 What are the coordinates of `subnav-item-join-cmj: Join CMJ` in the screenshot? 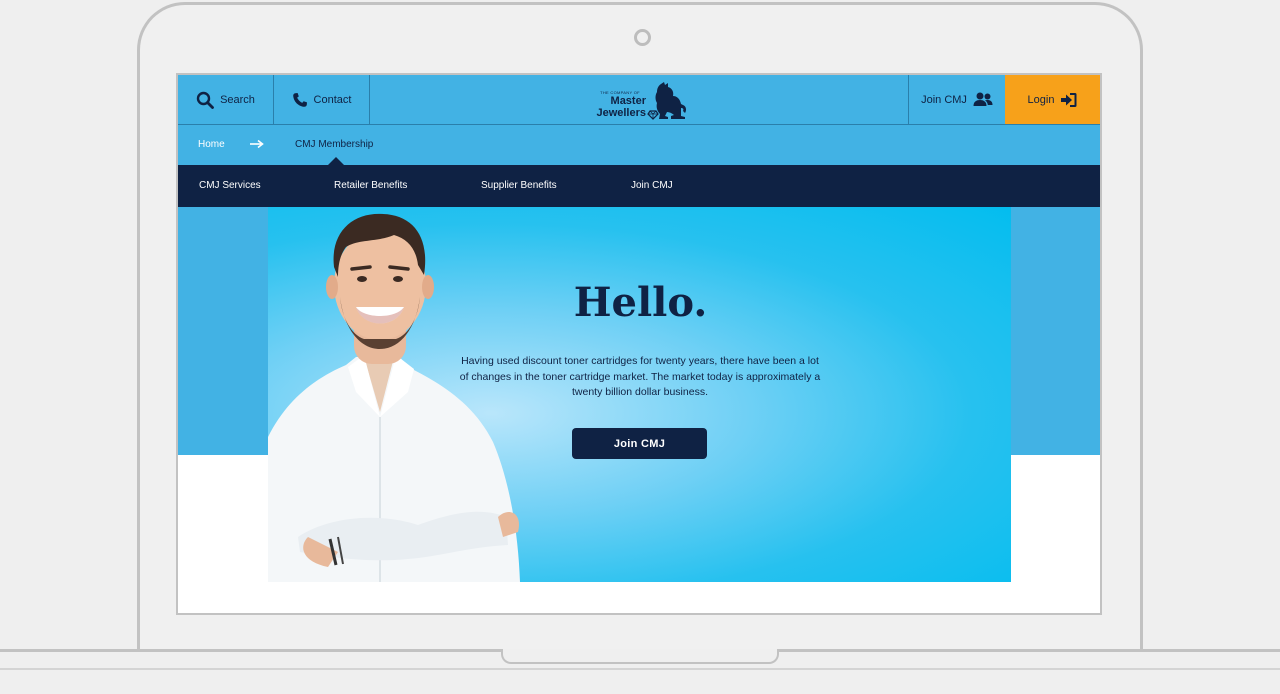 It's located at (652, 185).